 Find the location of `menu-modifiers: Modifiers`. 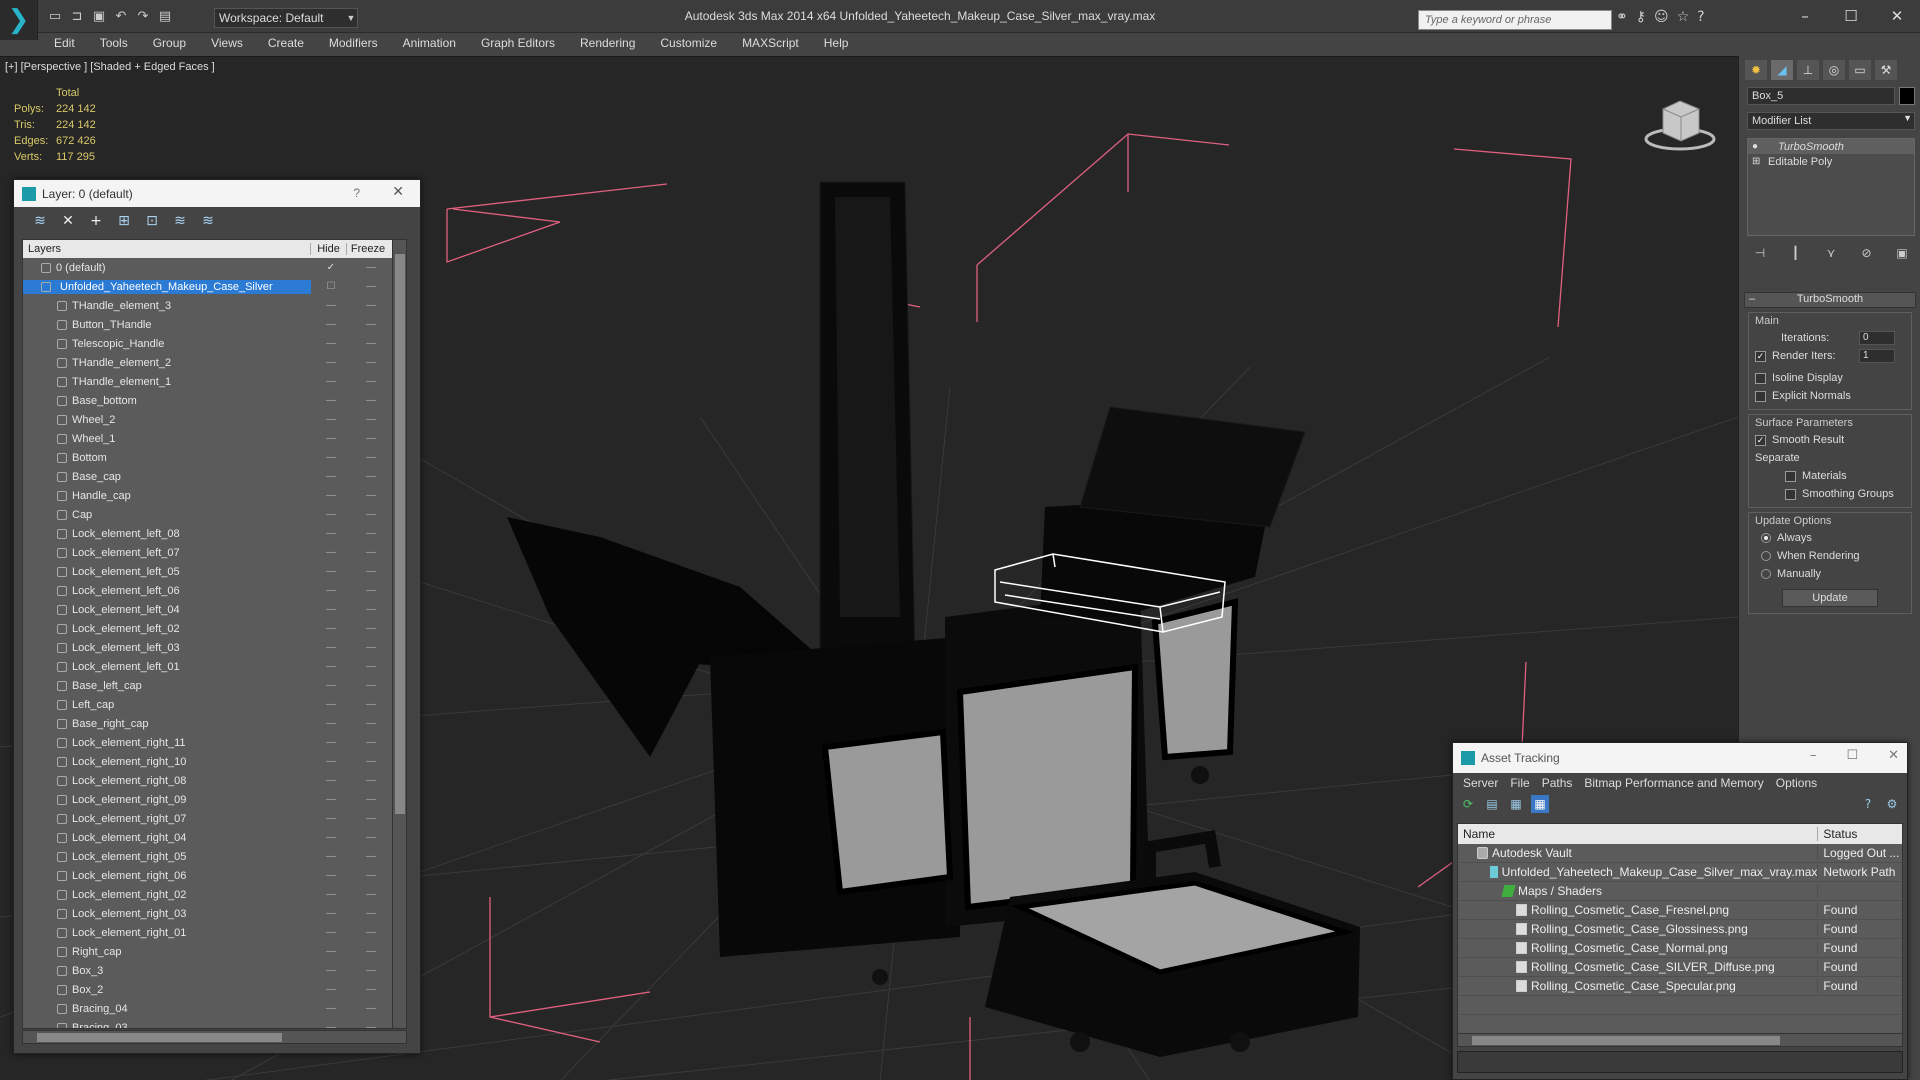

menu-modifiers: Modifiers is located at coordinates (352, 43).